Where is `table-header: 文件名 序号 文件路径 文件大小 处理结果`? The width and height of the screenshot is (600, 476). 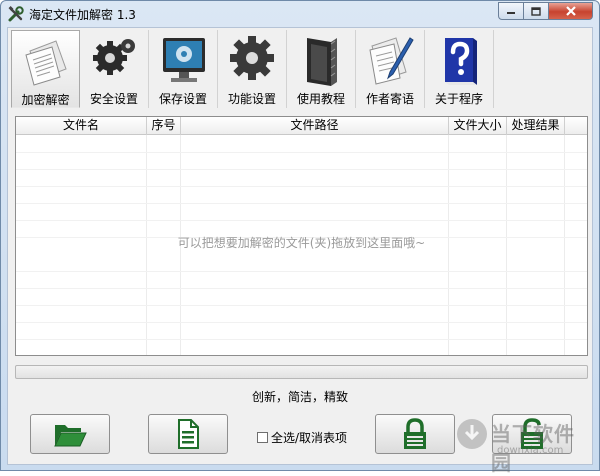 table-header: 文件名 序号 文件路径 文件大小 处理结果 is located at coordinates (301, 126).